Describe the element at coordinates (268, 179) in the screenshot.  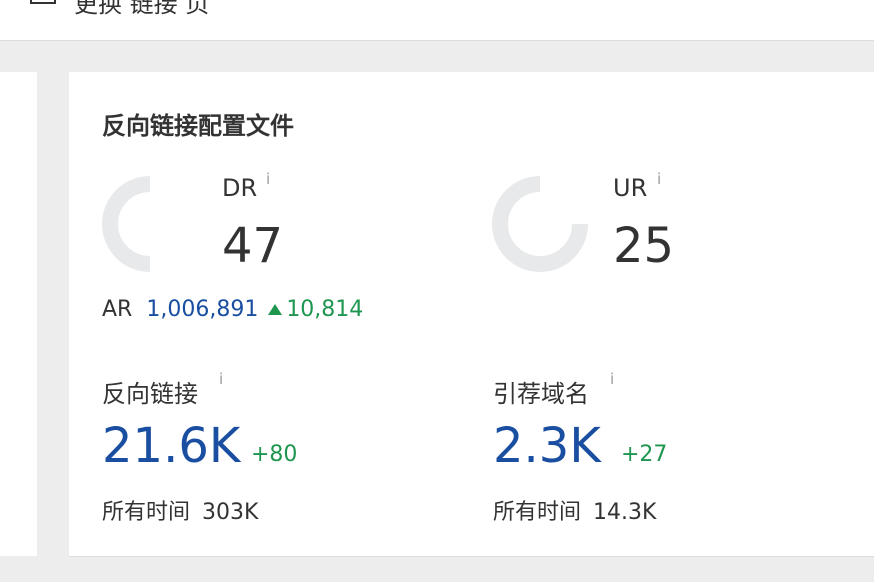
I see `dr-info-icon: i` at that location.